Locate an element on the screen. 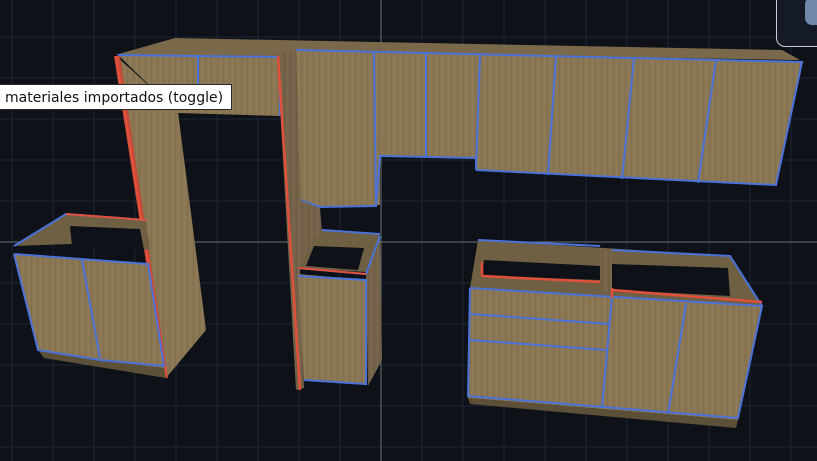 This screenshot has height=461, width=817. base-cabinet-right is located at coordinates (615, 333).